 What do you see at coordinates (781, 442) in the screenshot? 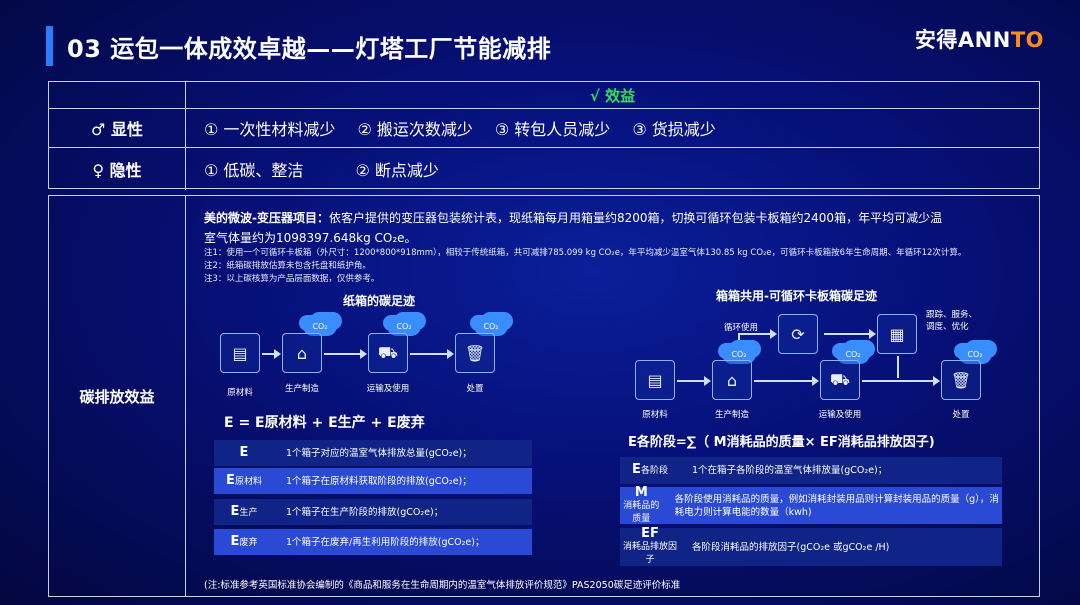
I see `right-formula: E各阶段=∑（ M消耗品的质量× EF消耗品排放因子)` at bounding box center [781, 442].